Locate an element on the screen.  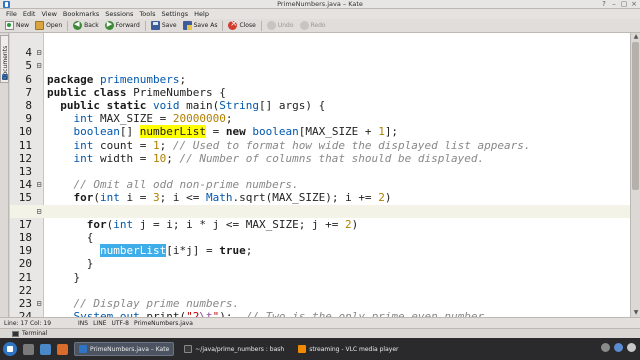
network-icon is located at coordinates (618, 347).